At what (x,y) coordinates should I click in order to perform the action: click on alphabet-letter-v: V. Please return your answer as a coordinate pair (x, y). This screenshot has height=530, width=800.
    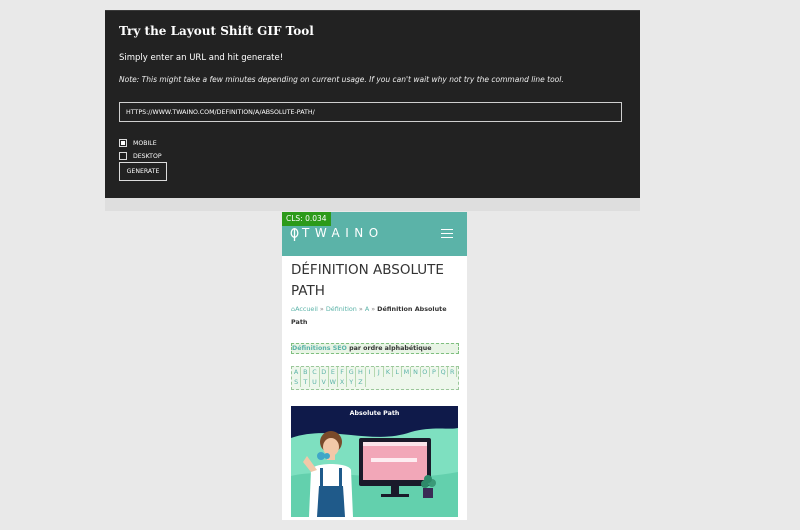
    Looking at the image, I should click on (324, 382).